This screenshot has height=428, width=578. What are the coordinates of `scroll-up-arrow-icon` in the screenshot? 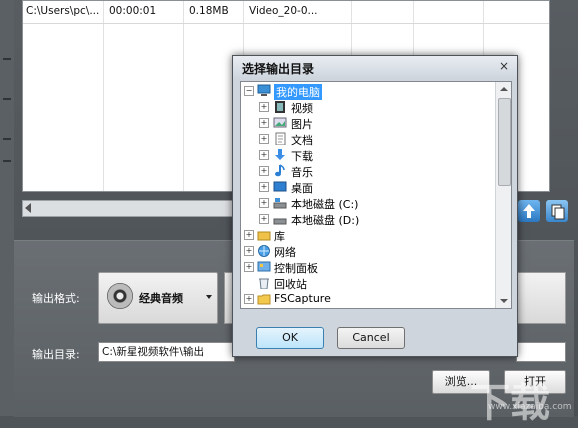 It's located at (504, 89).